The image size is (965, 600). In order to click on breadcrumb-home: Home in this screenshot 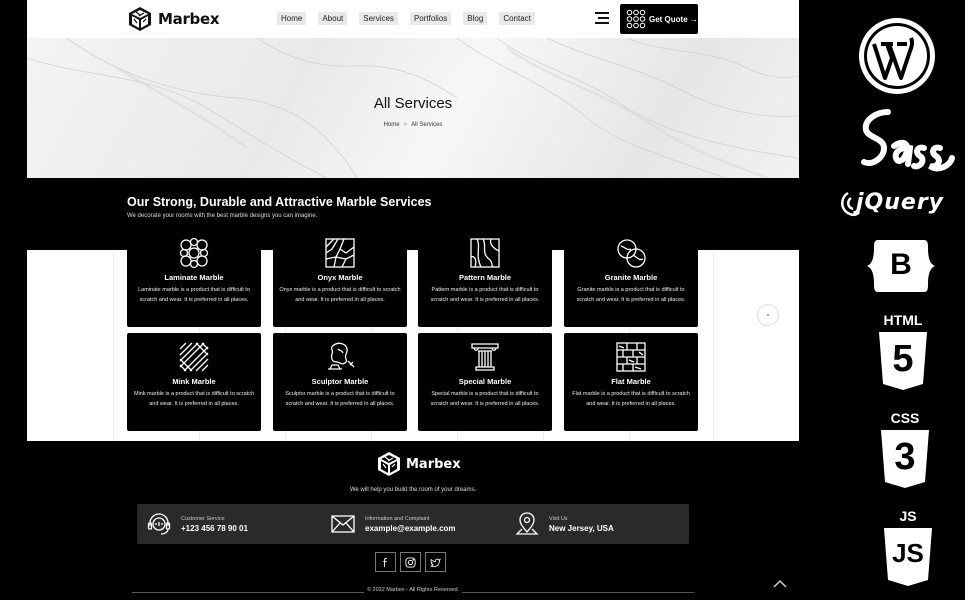, I will do `click(392, 125)`.